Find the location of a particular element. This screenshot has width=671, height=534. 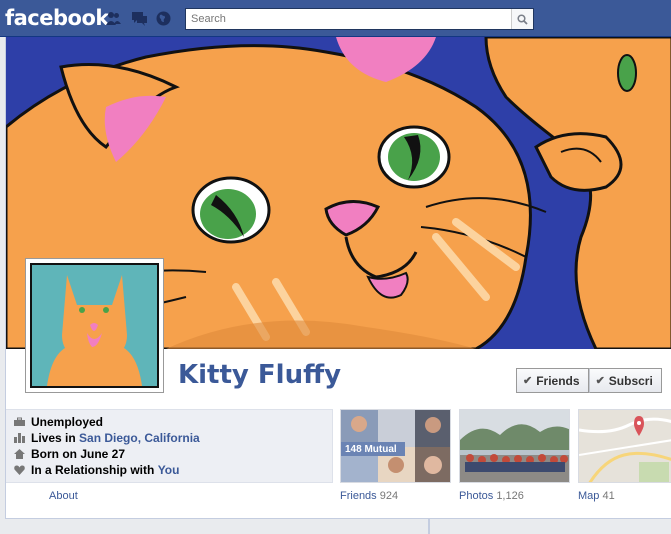

info-relationship: In a Relationship with You is located at coordinates (97, 470).